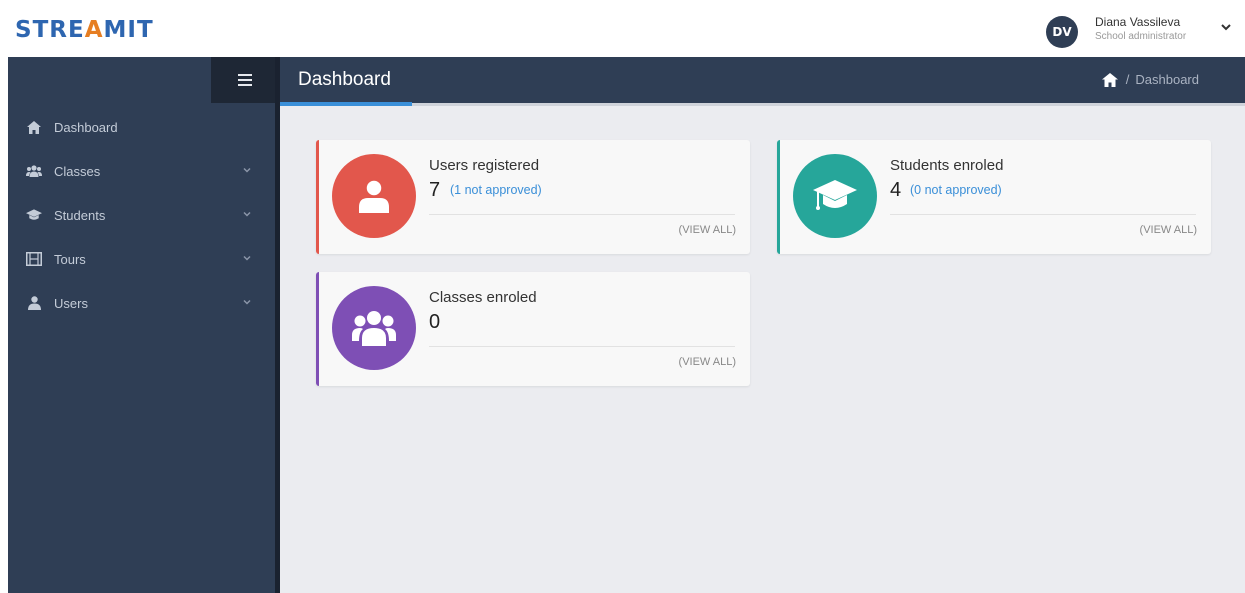  I want to click on stat-card-classes: Classes enroled 0 (VIEW ALL), so click(533, 329).